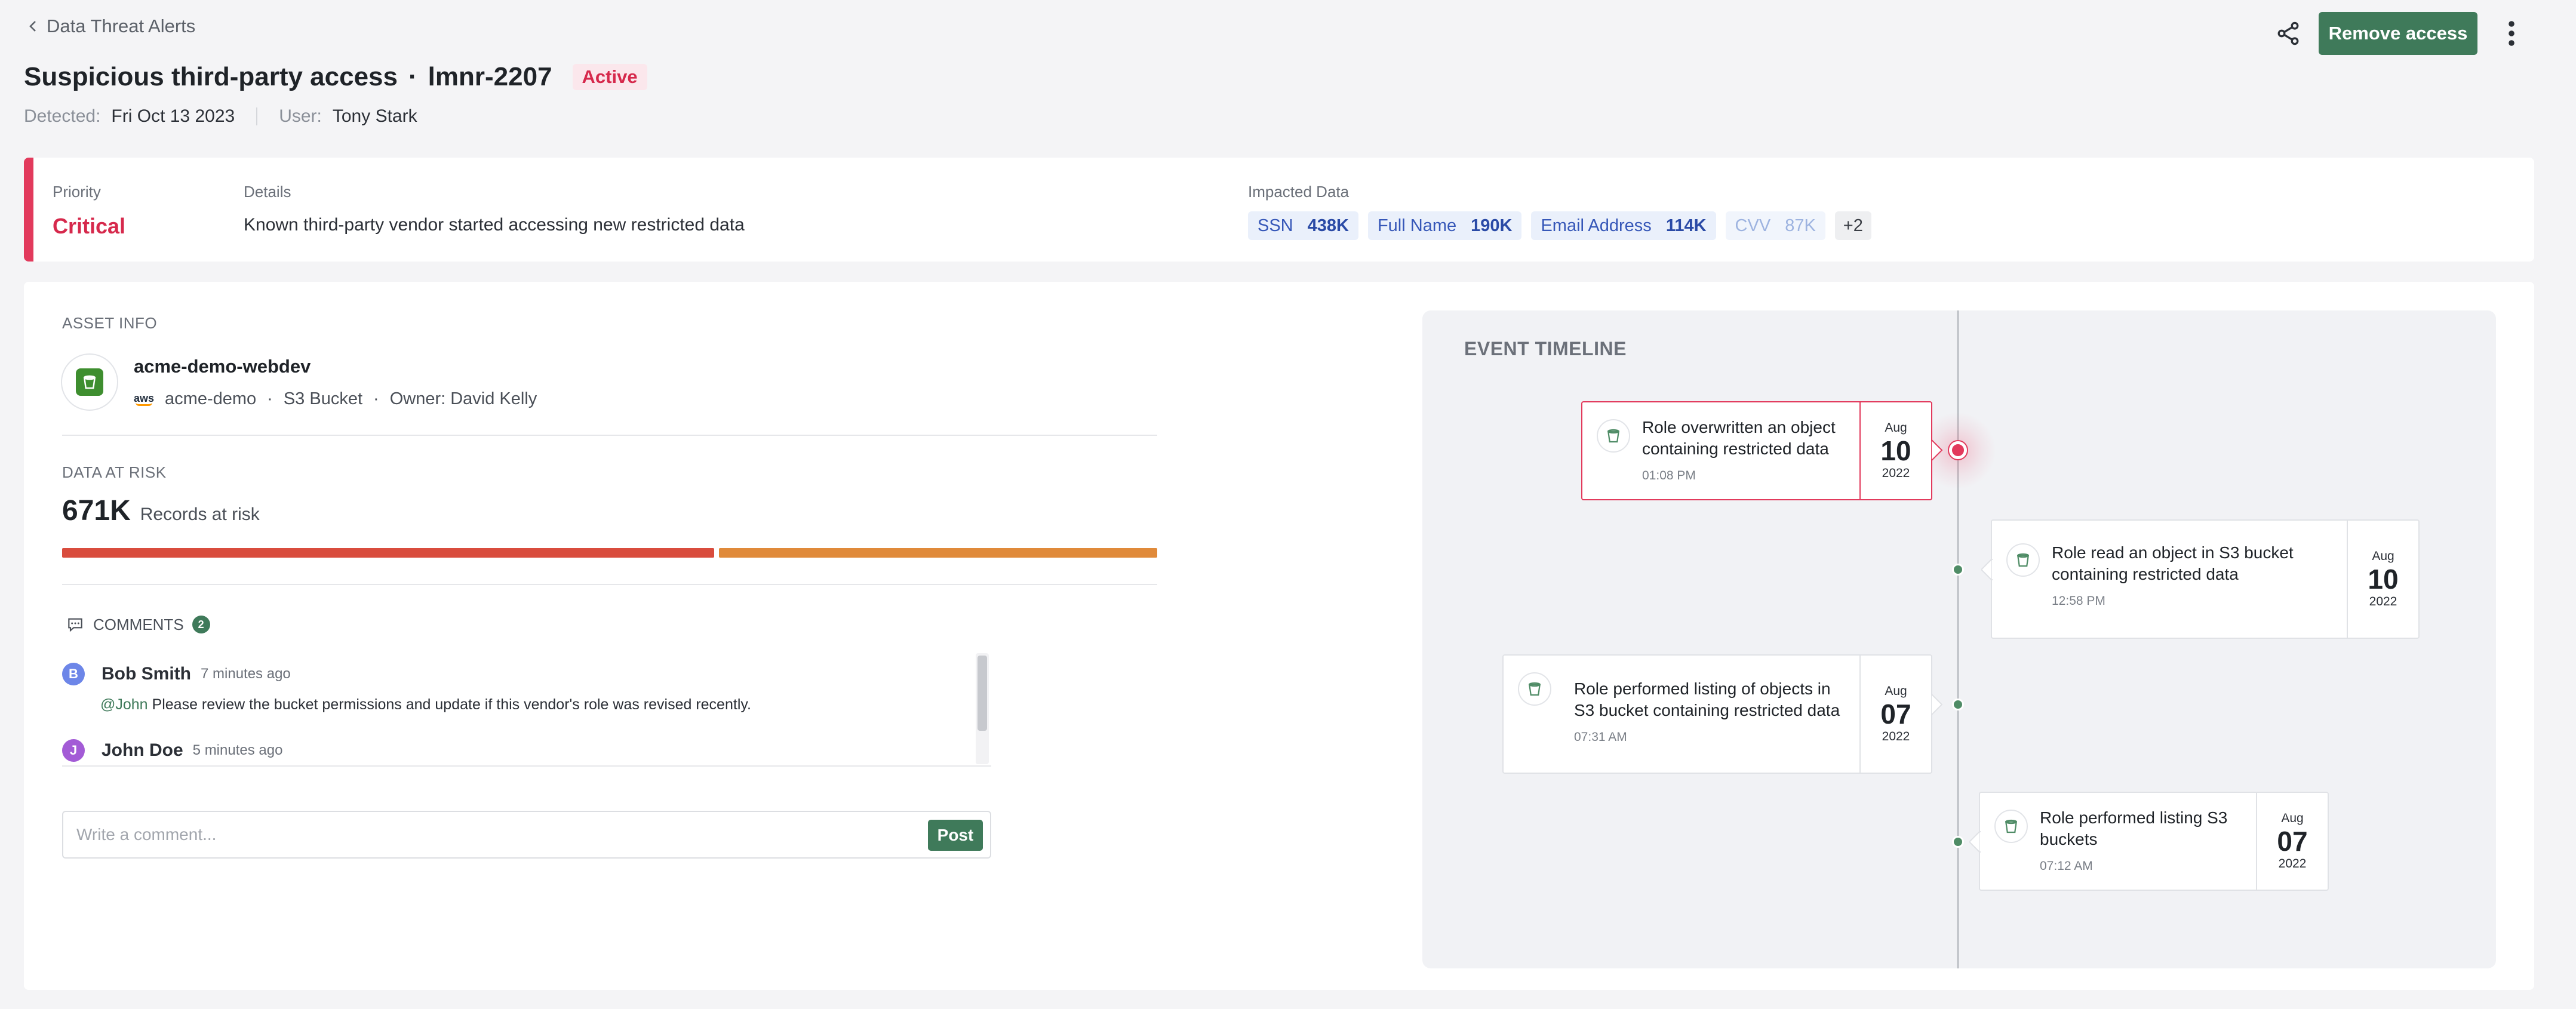 Image resolution: width=2576 pixels, height=1009 pixels. What do you see at coordinates (1600, 737) in the screenshot?
I see `event-time: 07:31 AM` at bounding box center [1600, 737].